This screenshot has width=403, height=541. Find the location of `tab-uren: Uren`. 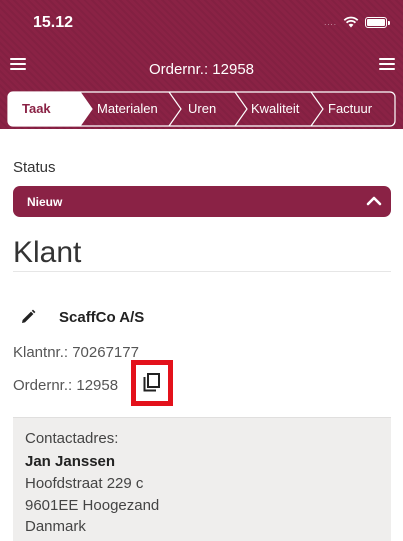

tab-uren: Uren is located at coordinates (202, 108).